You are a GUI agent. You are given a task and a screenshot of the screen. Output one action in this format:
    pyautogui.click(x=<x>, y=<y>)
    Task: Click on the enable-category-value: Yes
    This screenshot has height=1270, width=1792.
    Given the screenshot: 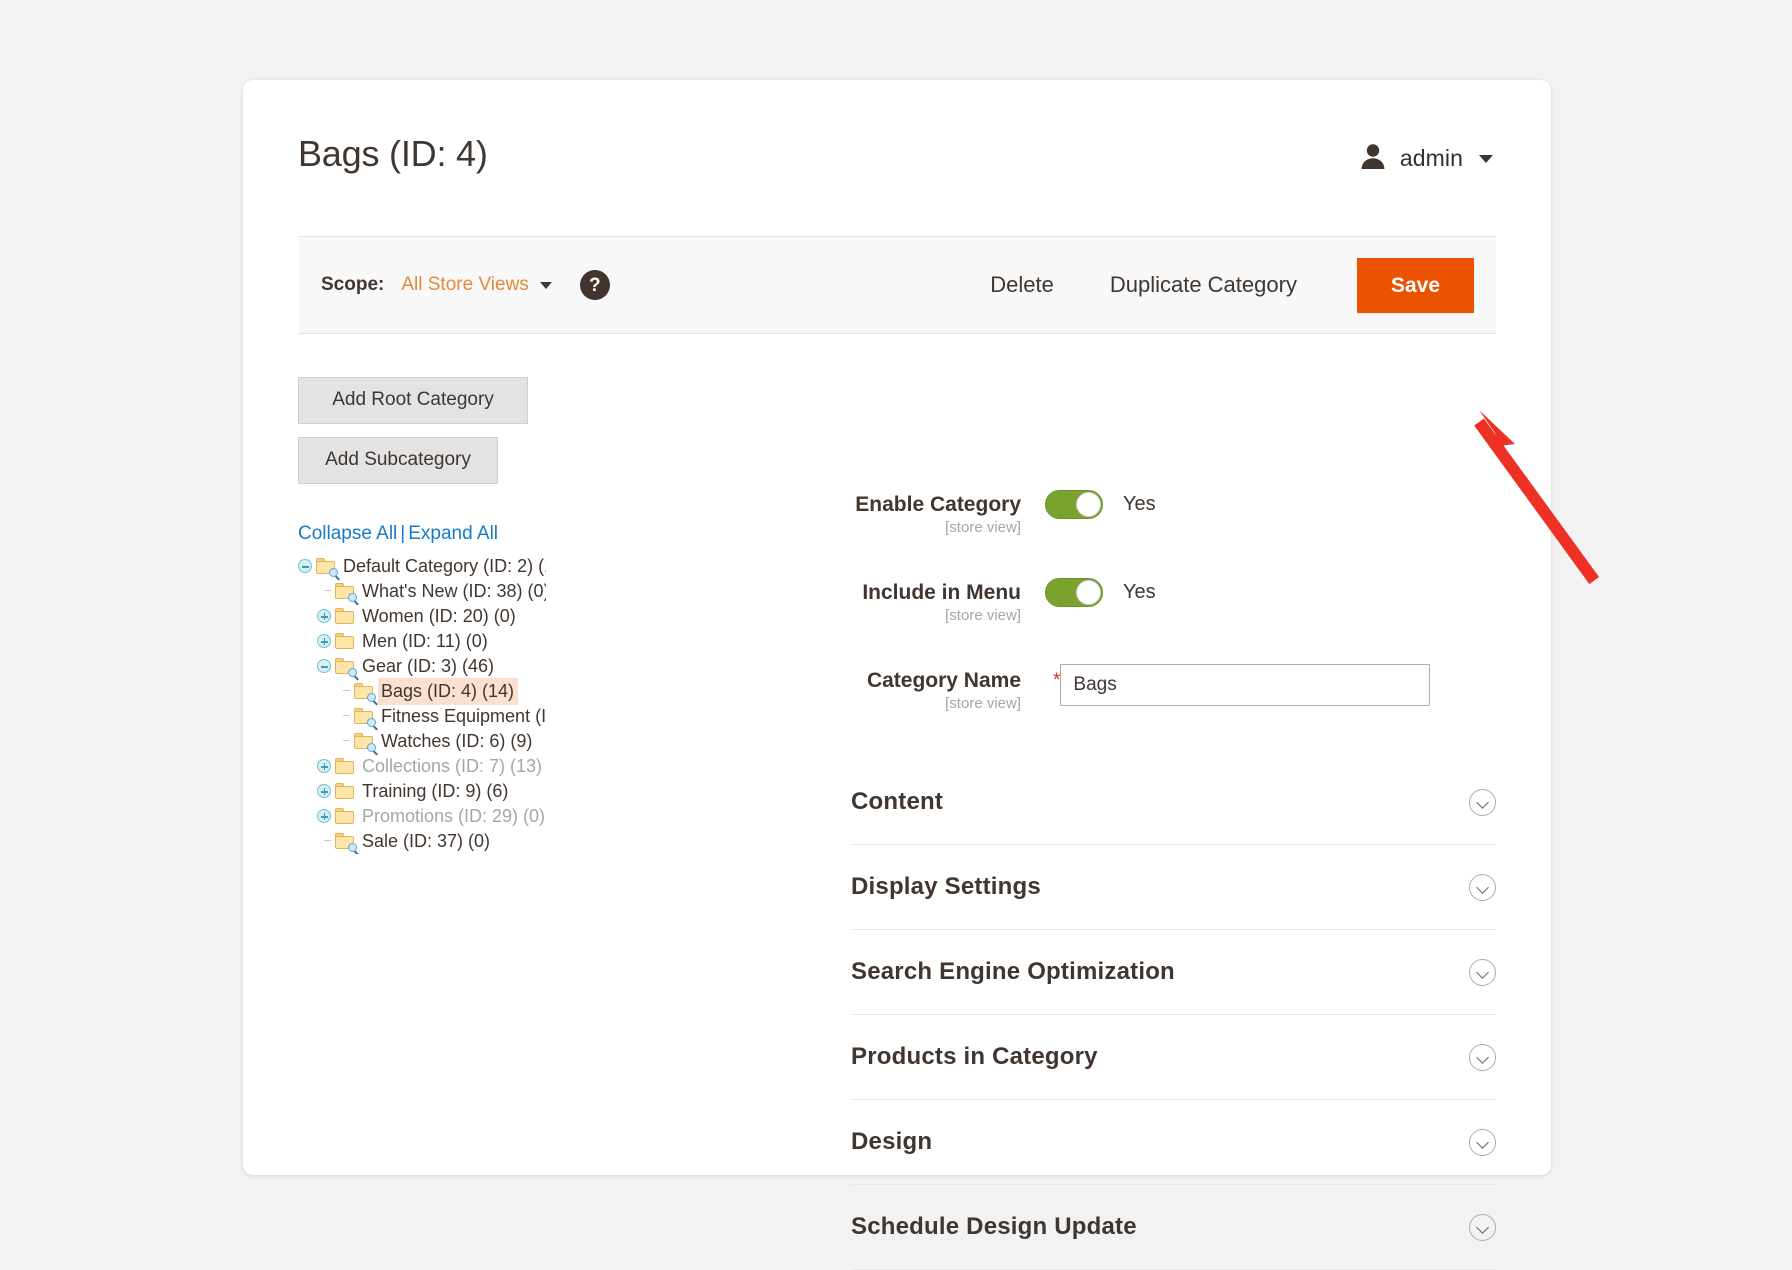 What is the action you would take?
    pyautogui.click(x=1139, y=504)
    